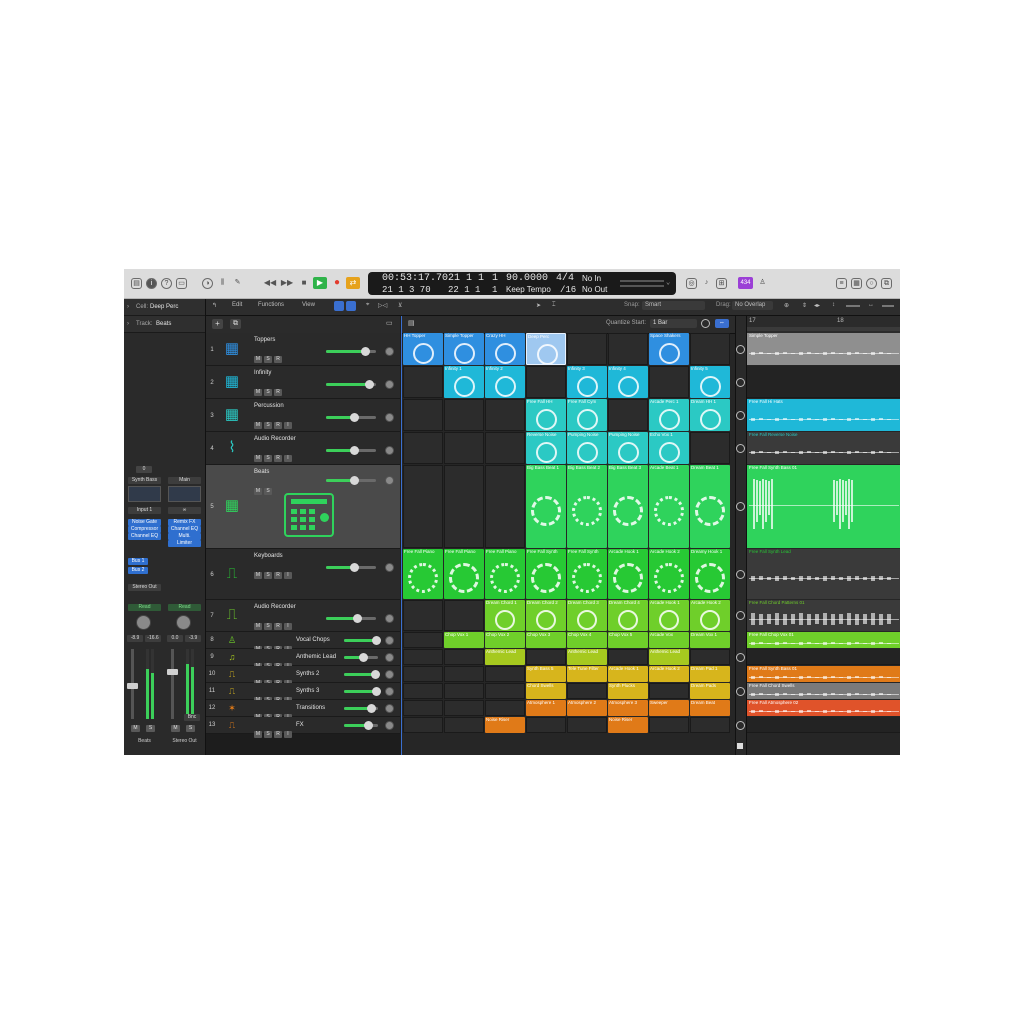 This screenshot has width=1024, height=1024. Describe the element at coordinates (823, 329) in the screenshot. I see `cycle-area` at that location.